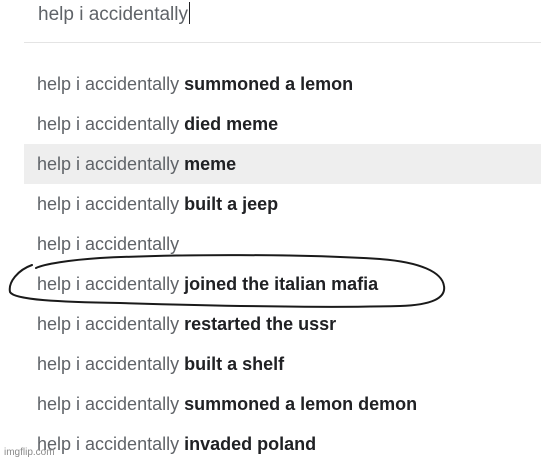 This screenshot has height=464, width=541. I want to click on suggestion-completion: restarted the ussr, so click(260, 324).